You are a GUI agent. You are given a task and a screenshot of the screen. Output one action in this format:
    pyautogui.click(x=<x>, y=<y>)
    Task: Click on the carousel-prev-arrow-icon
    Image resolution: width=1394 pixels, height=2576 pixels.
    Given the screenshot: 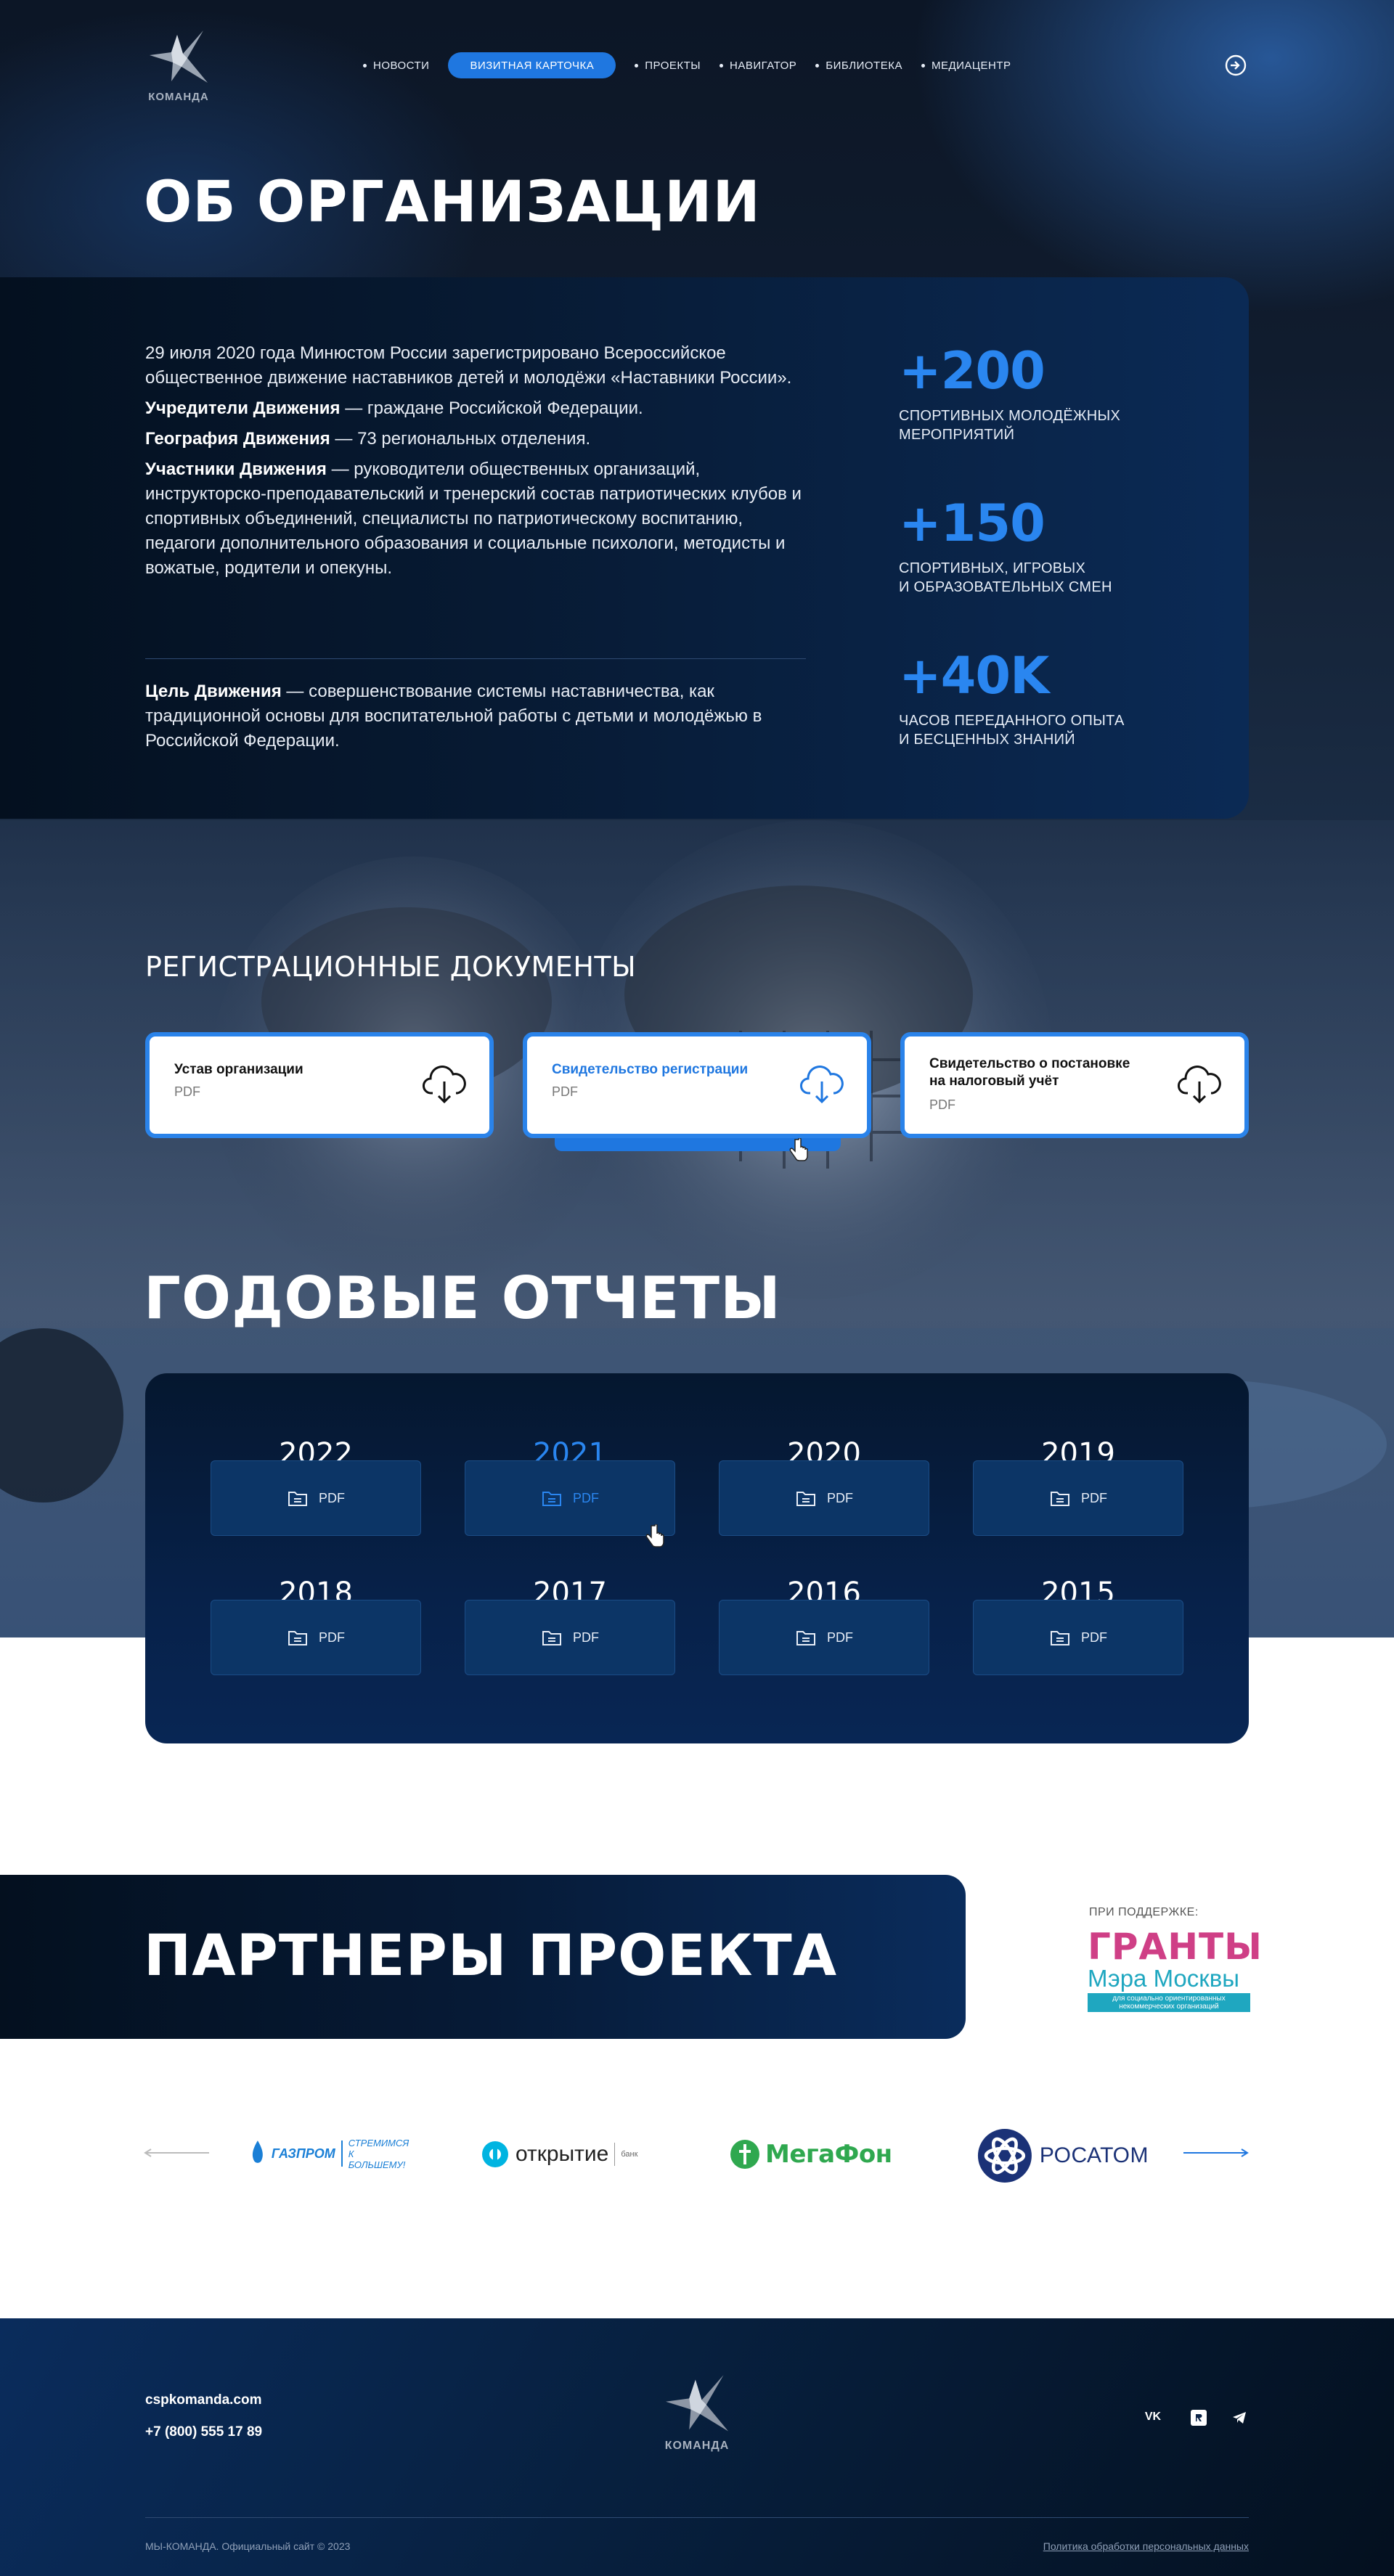 What is the action you would take?
    pyautogui.click(x=178, y=2153)
    